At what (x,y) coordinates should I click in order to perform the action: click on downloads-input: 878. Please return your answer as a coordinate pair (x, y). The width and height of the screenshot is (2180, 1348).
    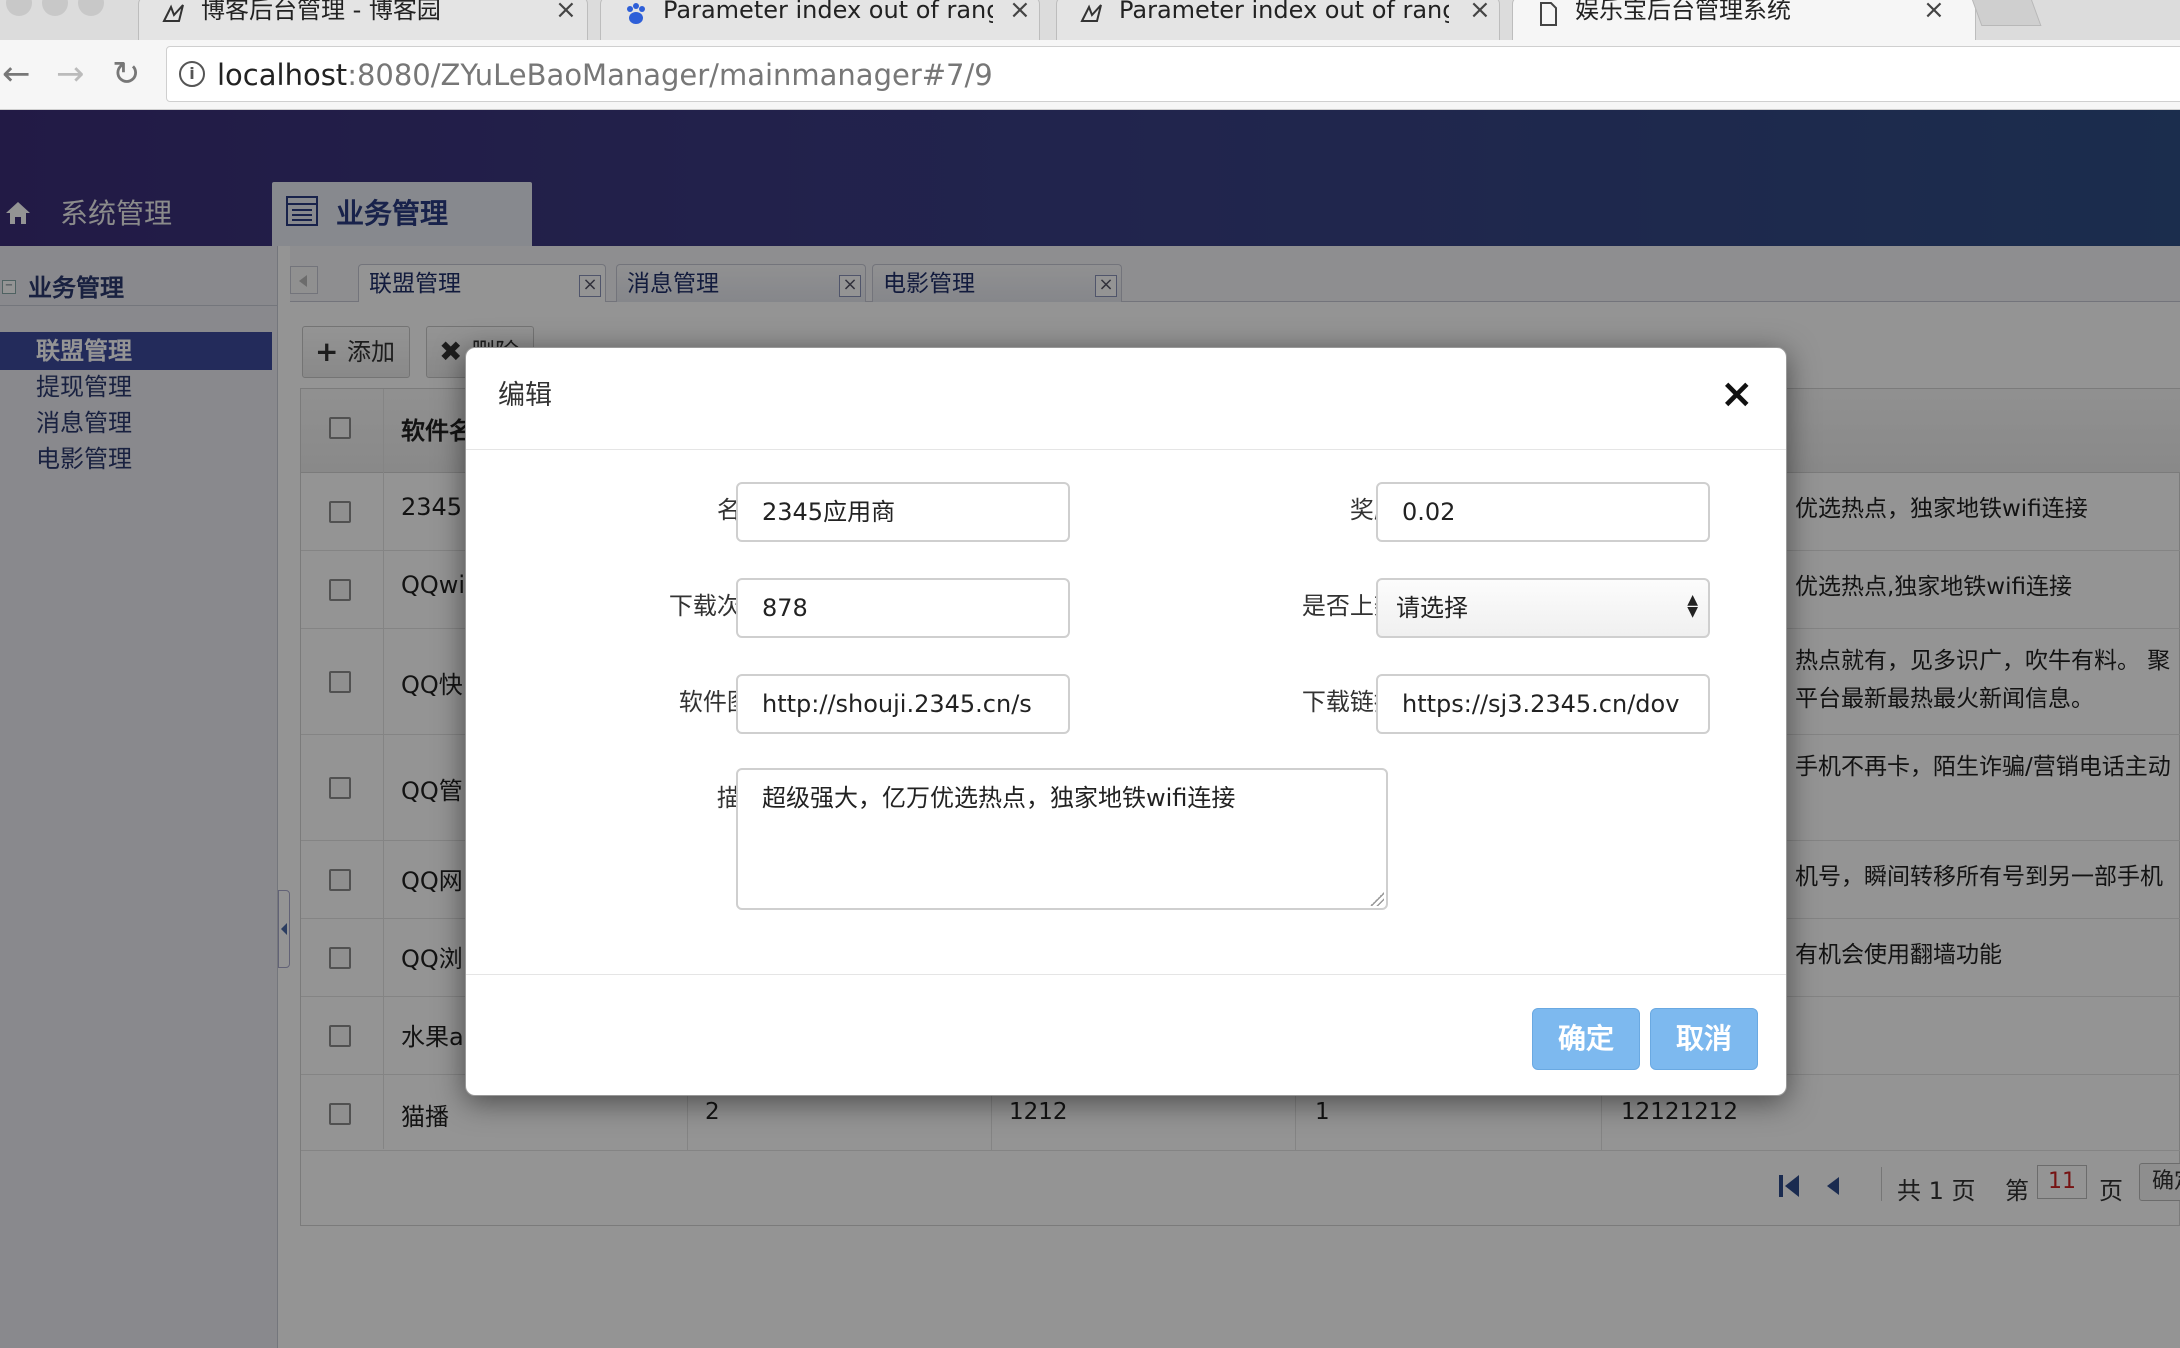
    Looking at the image, I should click on (903, 608).